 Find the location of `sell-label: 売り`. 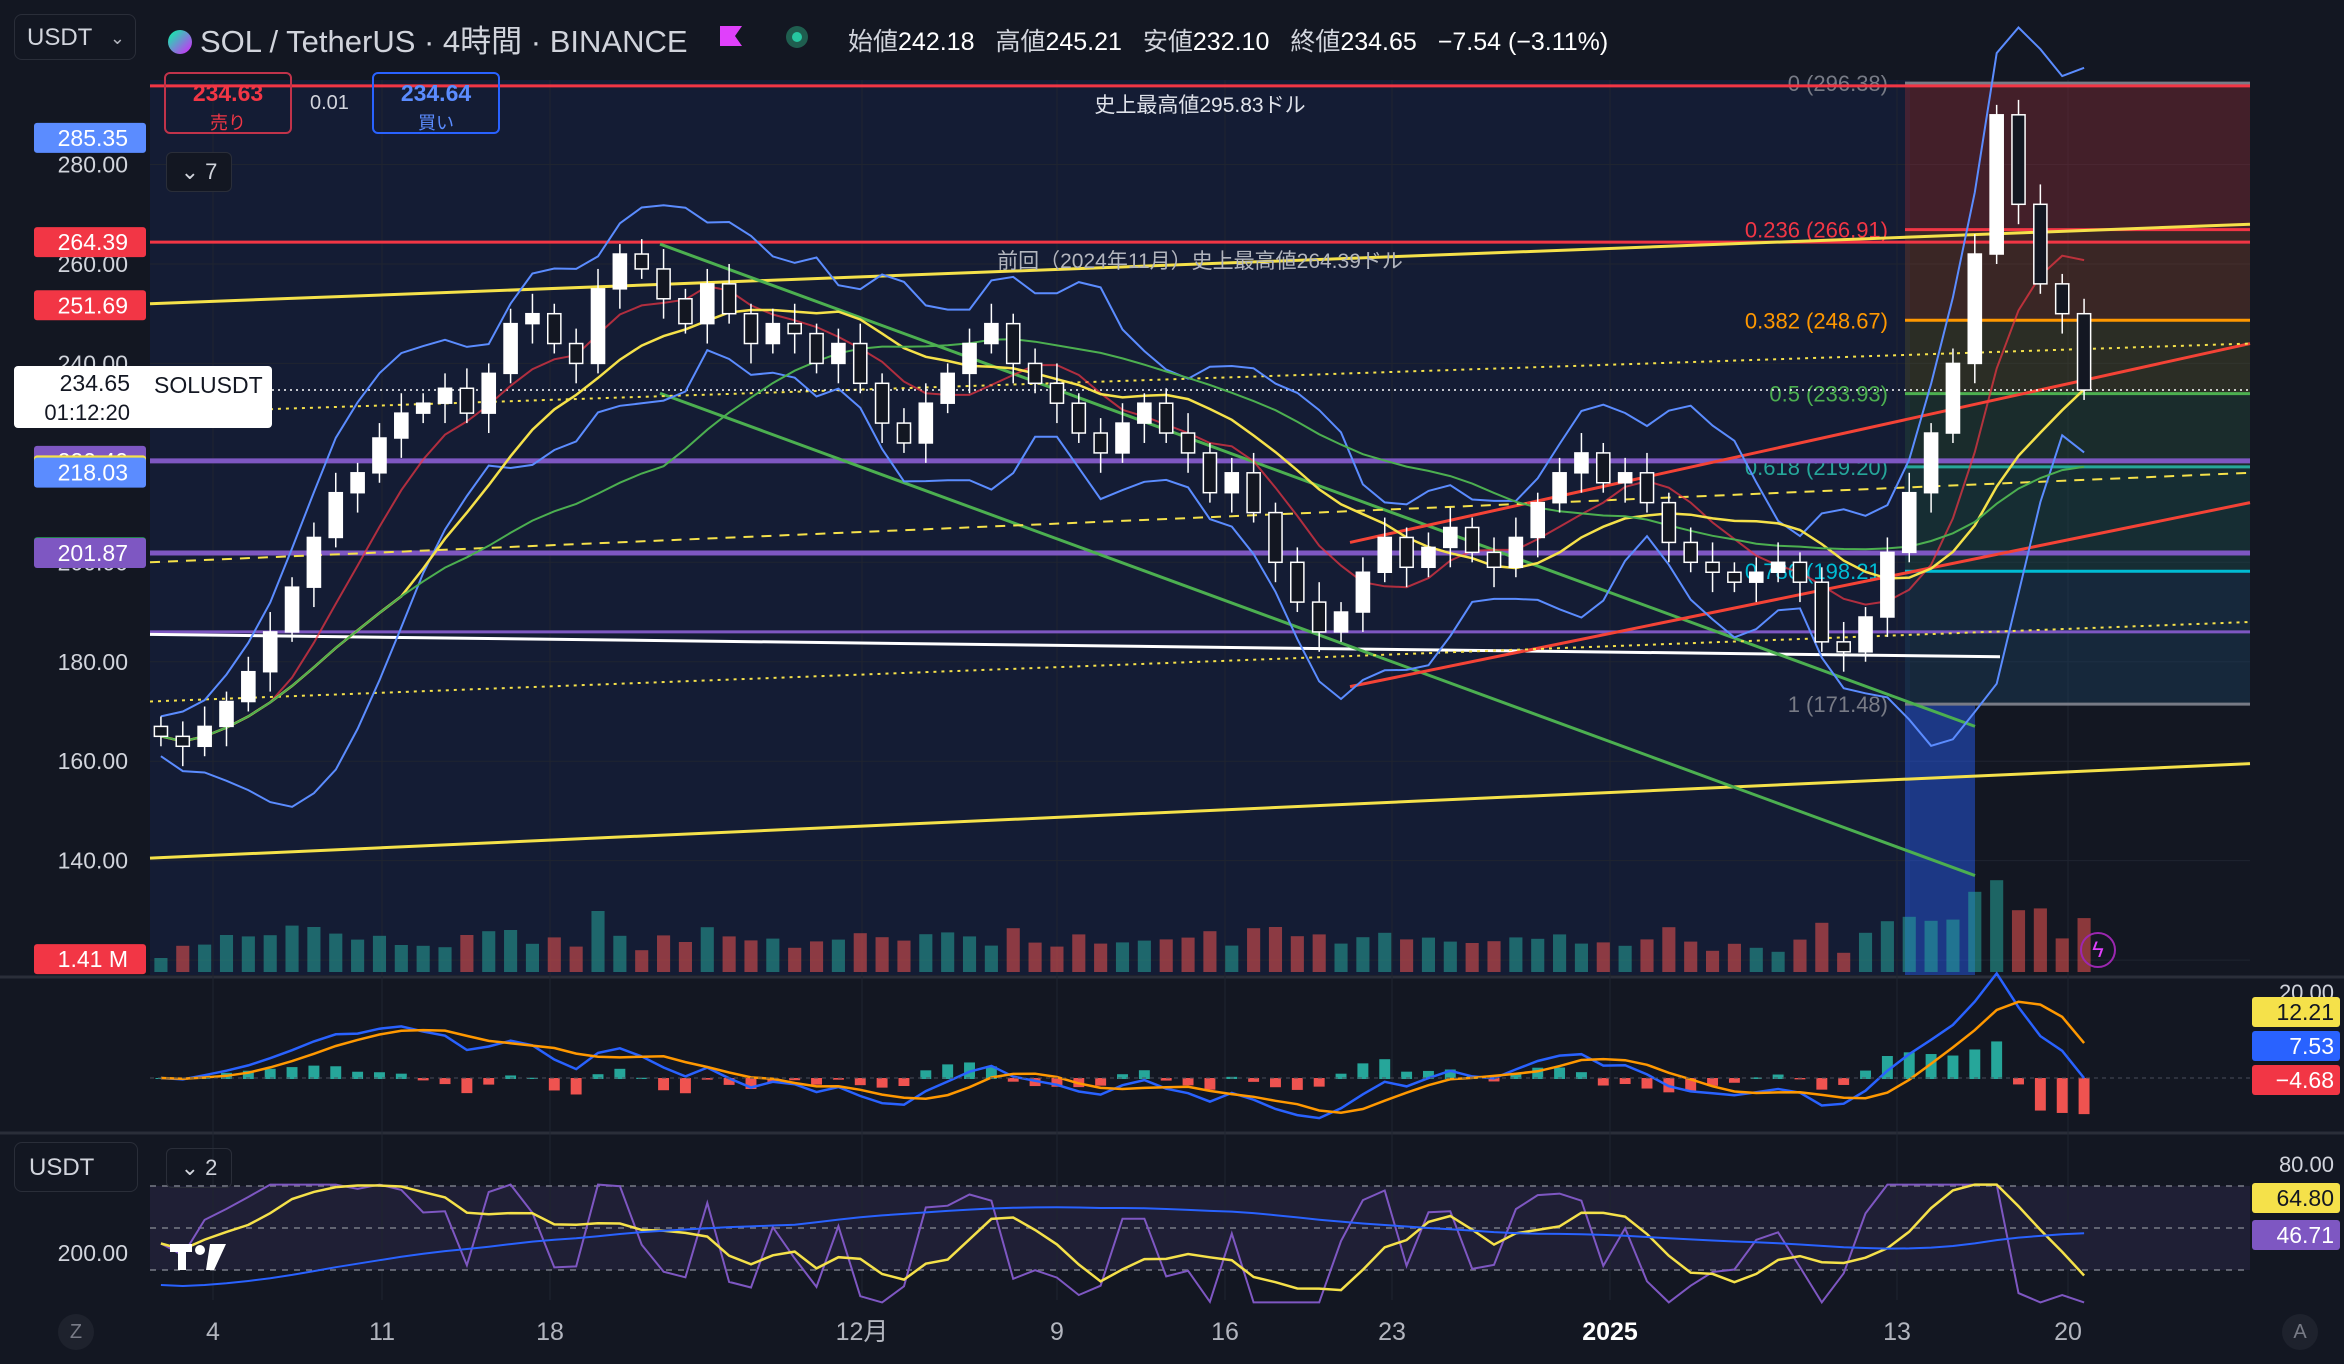

sell-label: 売り is located at coordinates (228, 123).